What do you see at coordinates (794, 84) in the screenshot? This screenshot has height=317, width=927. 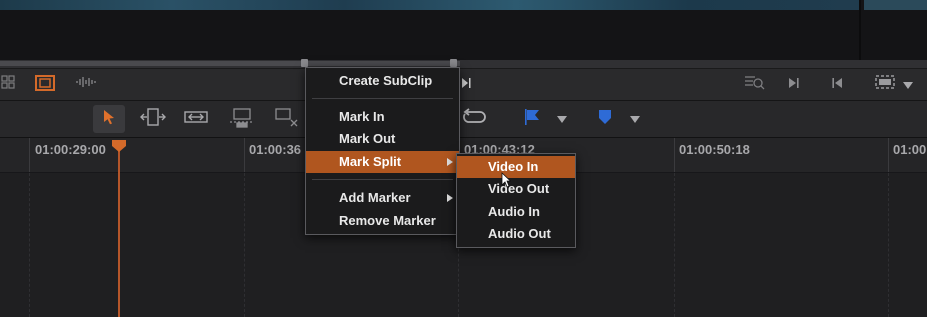 I see `next-frame-icon` at bounding box center [794, 84].